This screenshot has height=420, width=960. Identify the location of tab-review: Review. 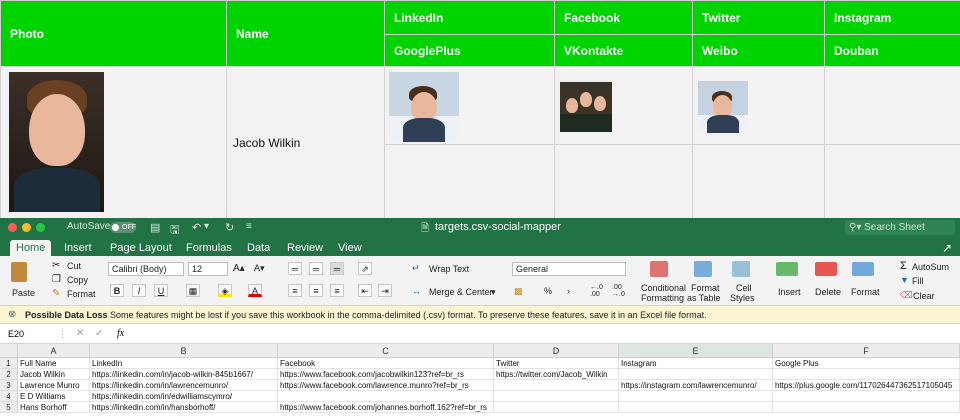
(305, 248).